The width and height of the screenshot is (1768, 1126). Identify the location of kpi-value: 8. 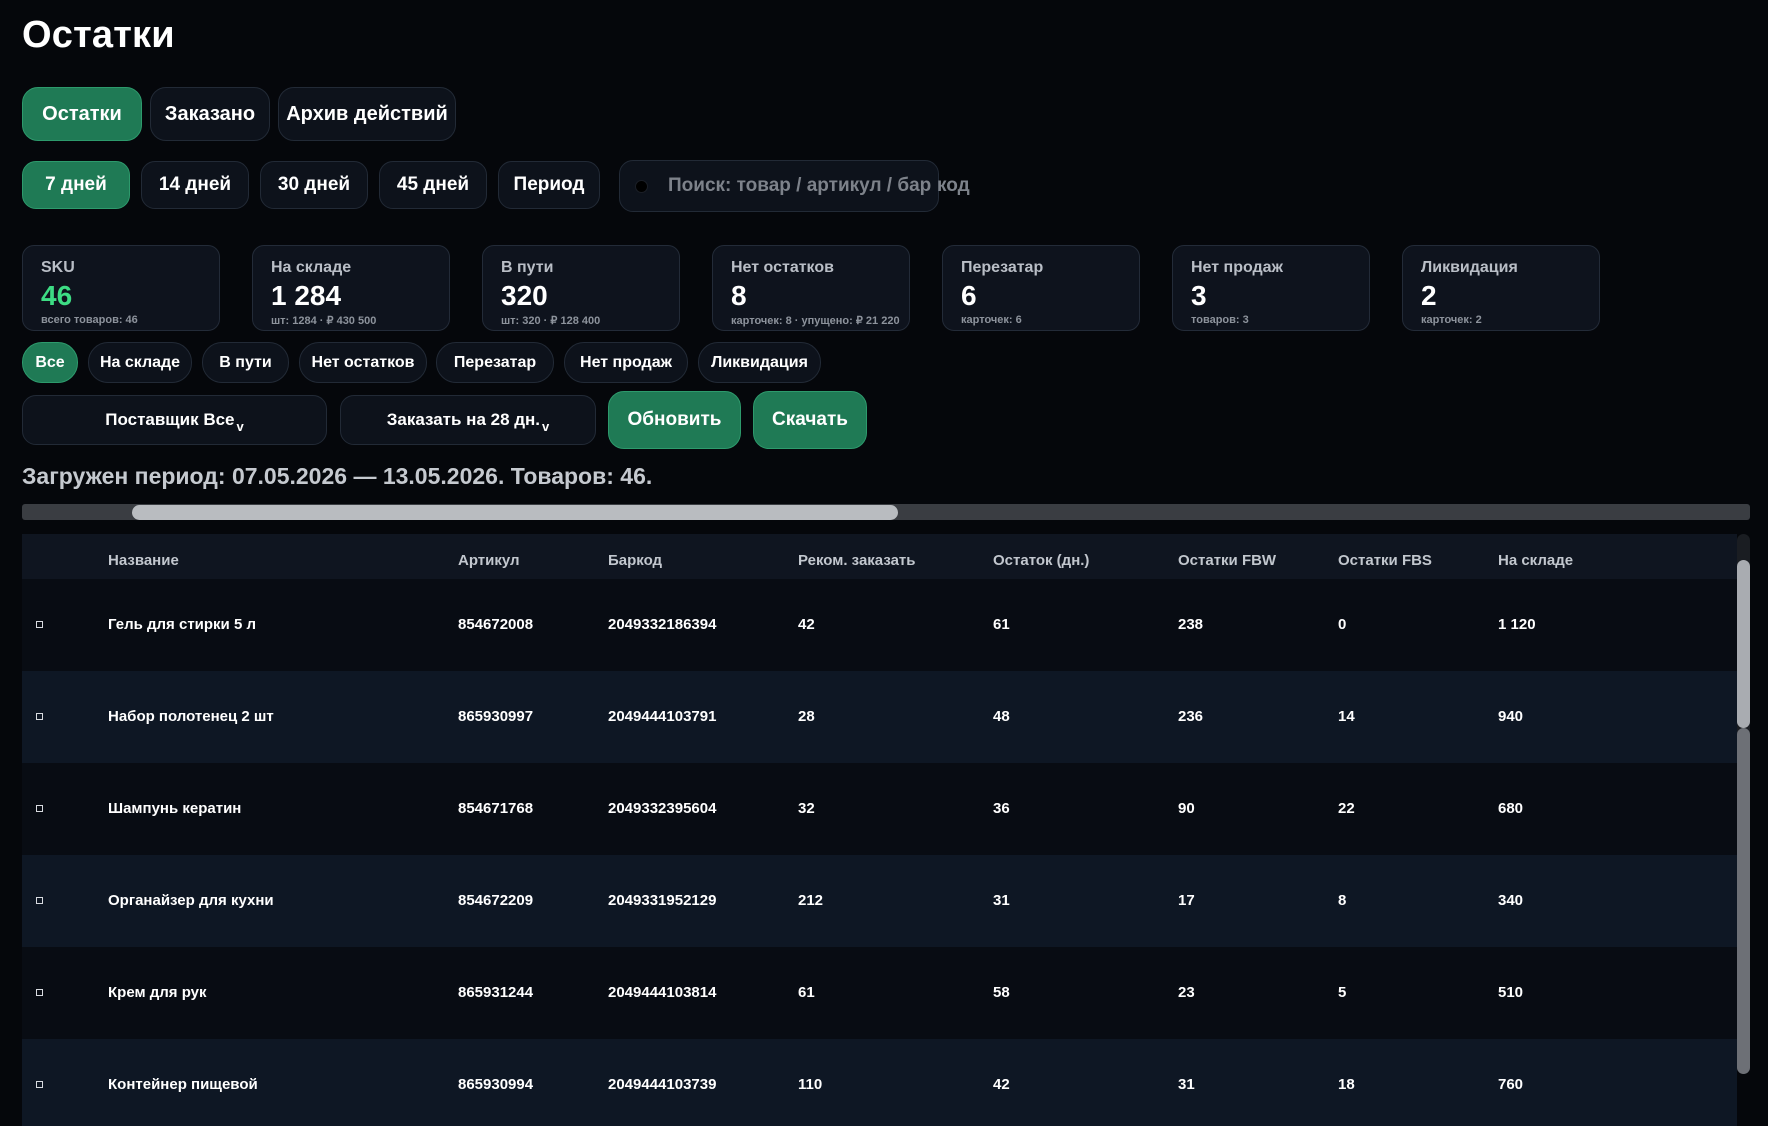
(739, 295).